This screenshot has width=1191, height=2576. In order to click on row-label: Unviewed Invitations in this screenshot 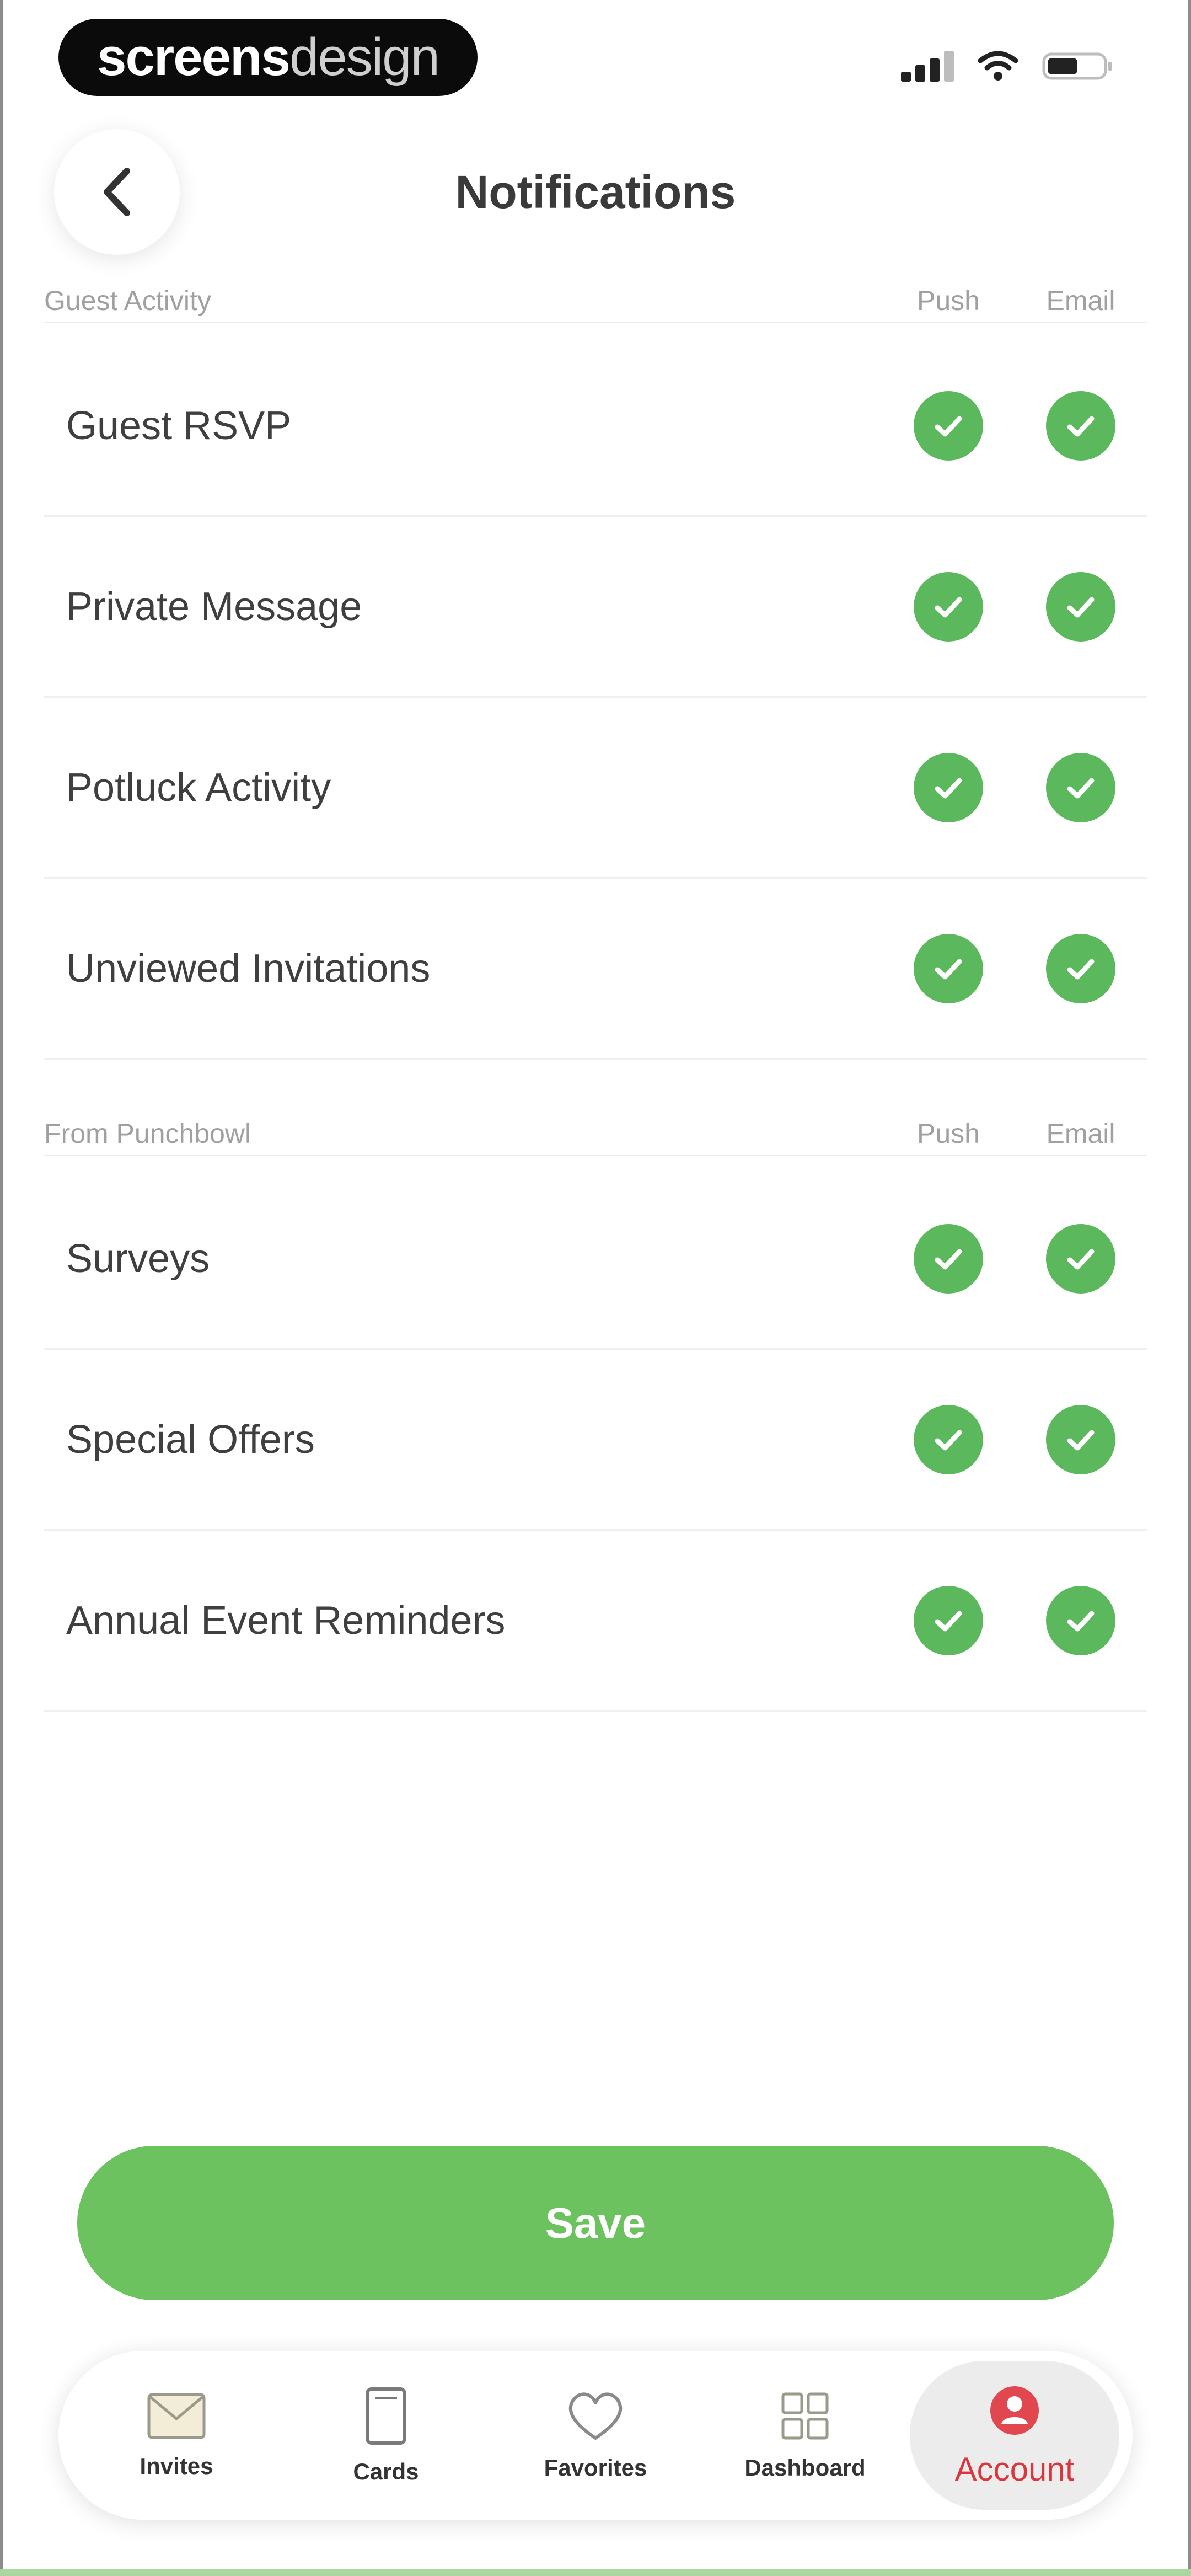, I will do `click(248, 969)`.